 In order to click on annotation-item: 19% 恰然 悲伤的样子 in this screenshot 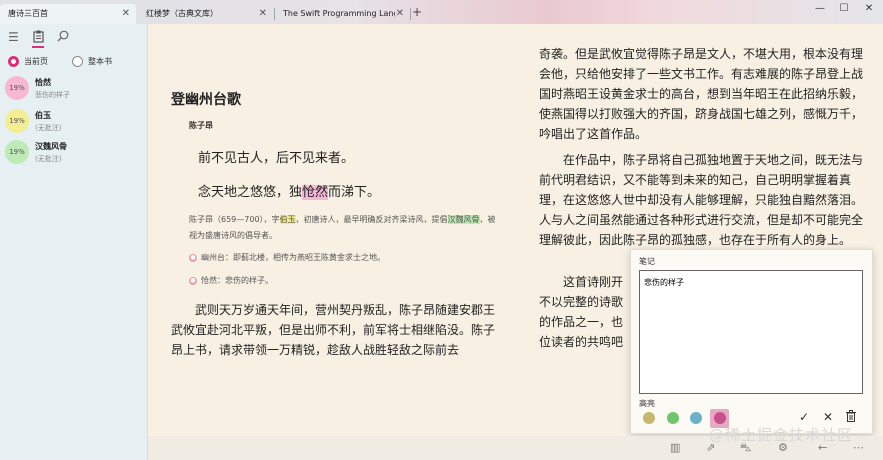, I will do `click(37, 88)`.